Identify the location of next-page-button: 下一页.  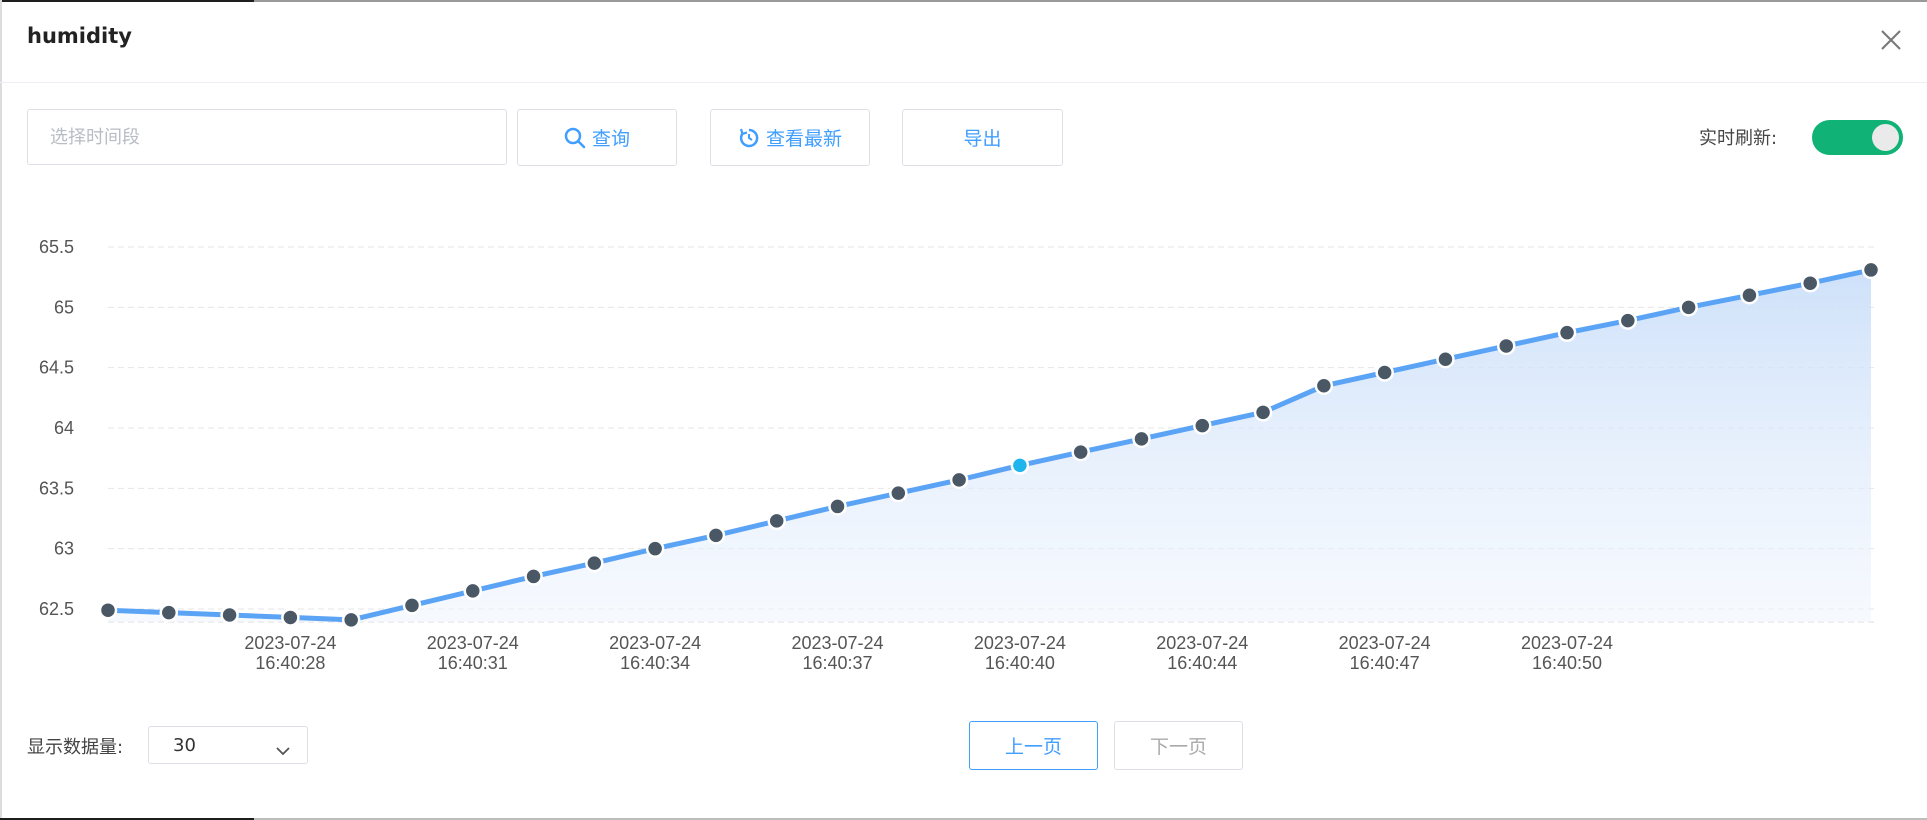
(1178, 745).